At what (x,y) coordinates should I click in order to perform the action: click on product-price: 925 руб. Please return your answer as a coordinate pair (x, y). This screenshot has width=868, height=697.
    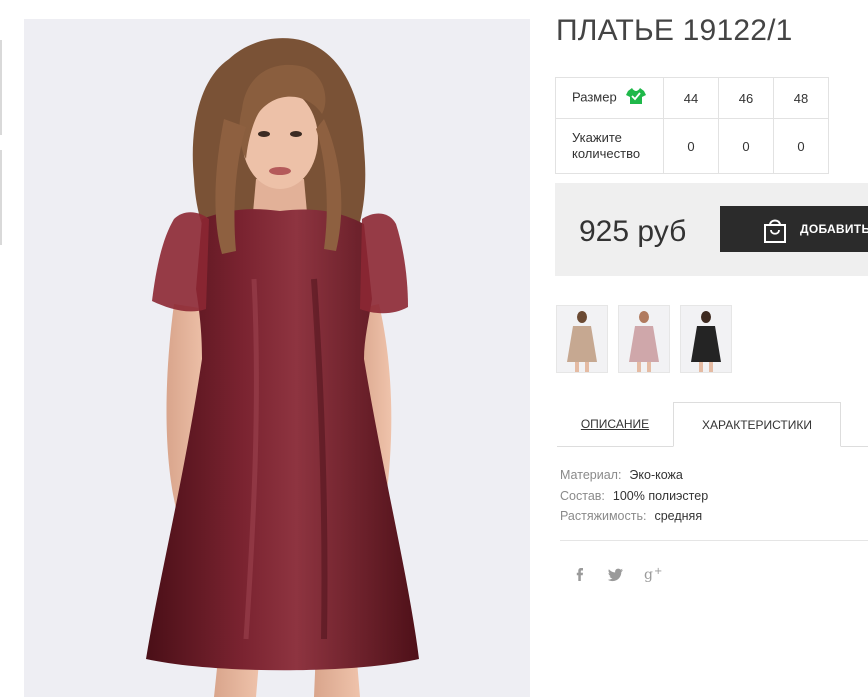
    Looking at the image, I should click on (633, 231).